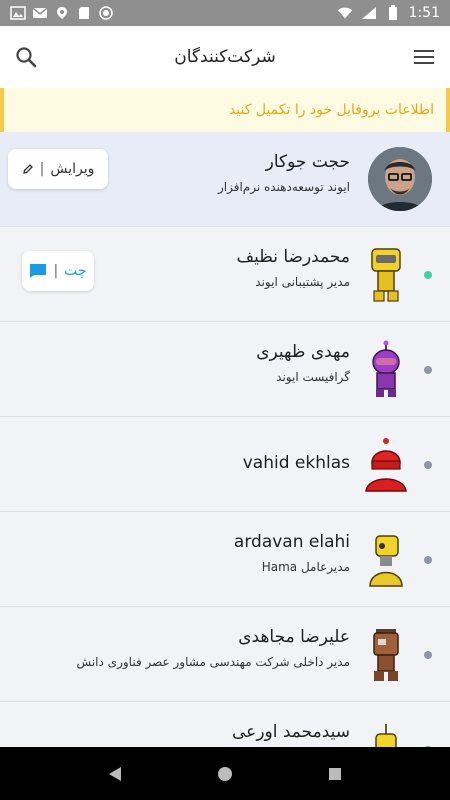  I want to click on back-button, so click(115, 774).